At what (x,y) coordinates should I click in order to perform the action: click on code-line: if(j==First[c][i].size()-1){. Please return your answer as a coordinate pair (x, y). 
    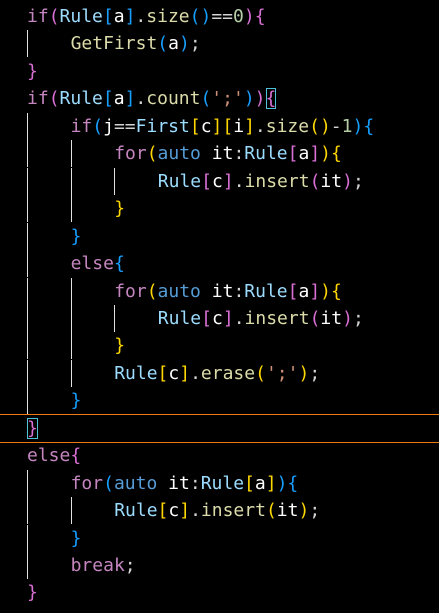
    Looking at the image, I should click on (219, 126).